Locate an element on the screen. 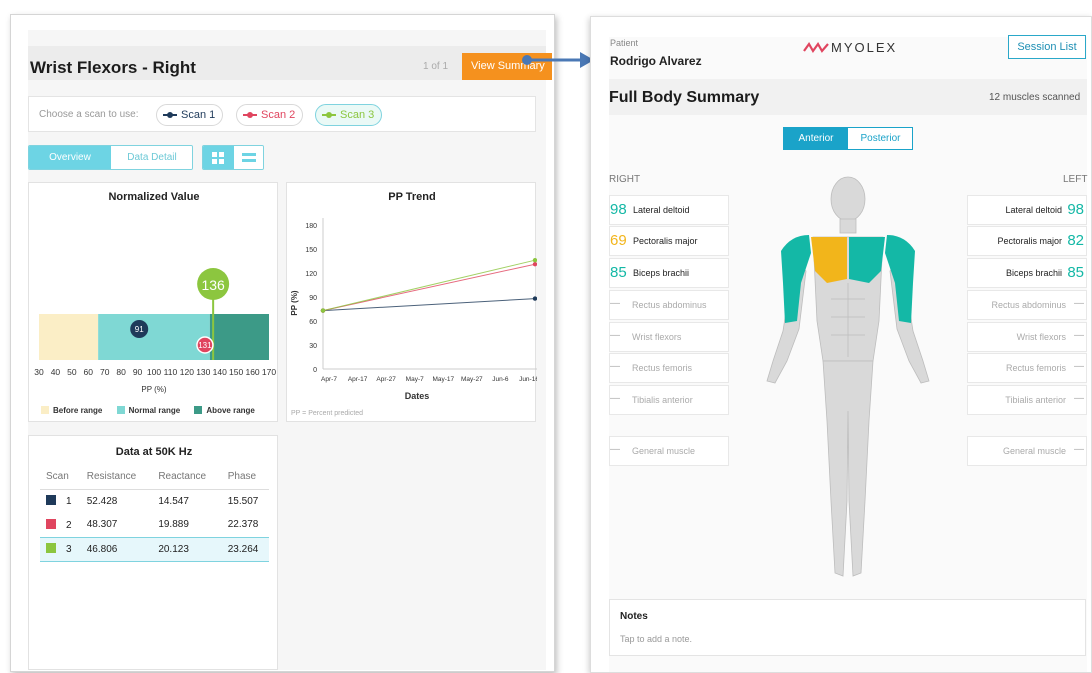 This screenshot has height=673, width=1092. col-scan: Scan is located at coordinates (60, 477).